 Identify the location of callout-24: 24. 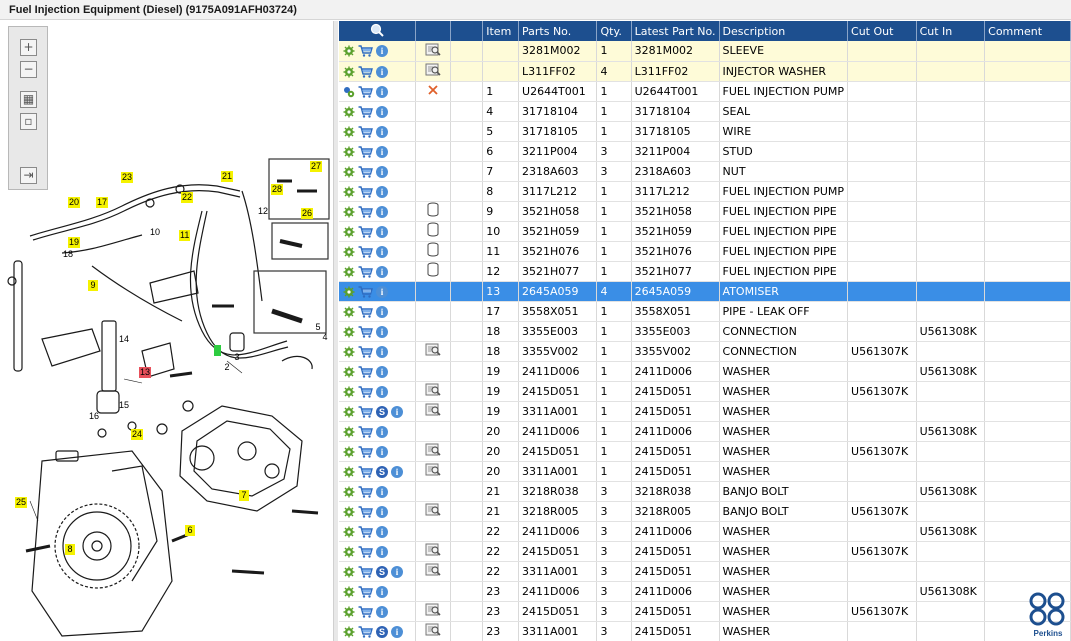
(137, 434).